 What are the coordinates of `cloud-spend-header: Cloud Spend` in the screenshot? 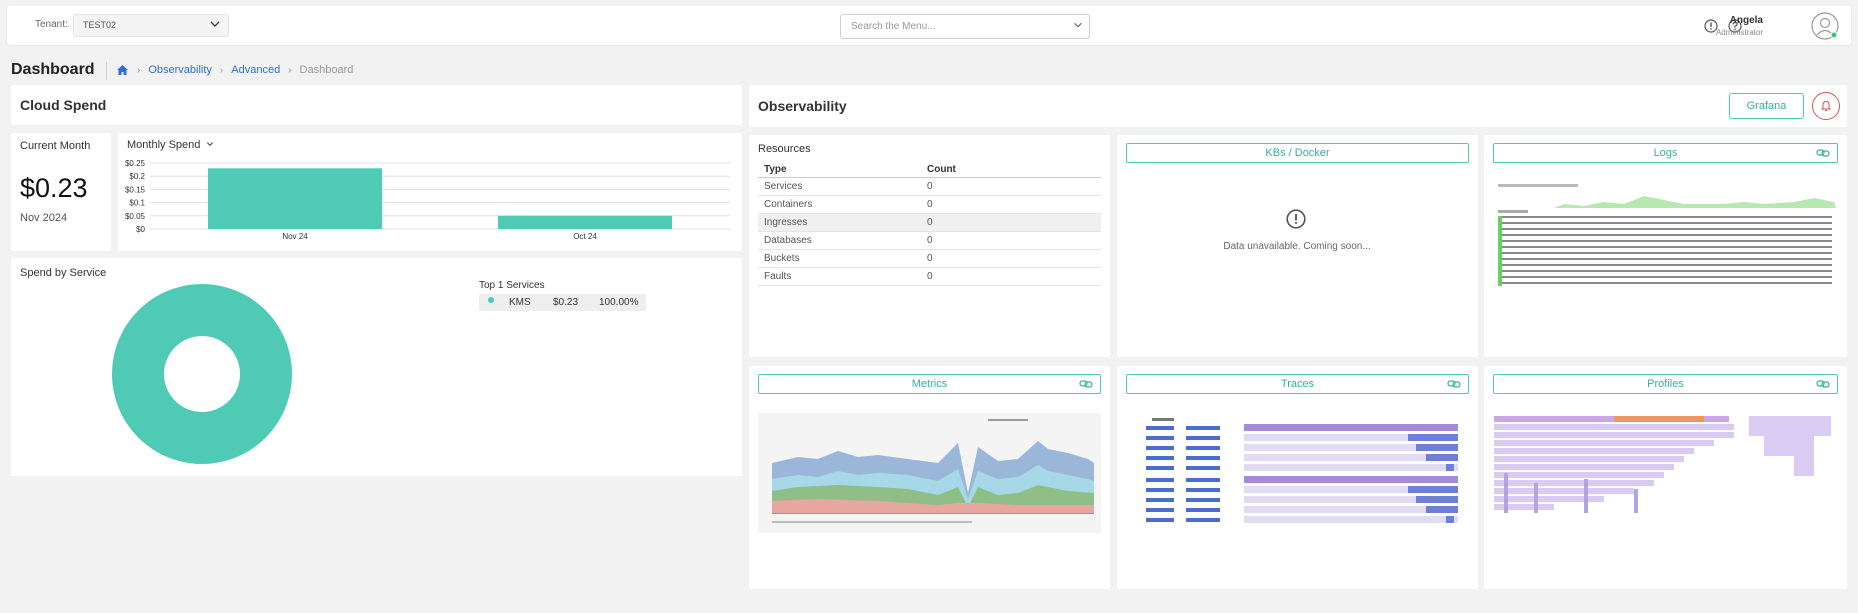 It's located at (376, 105).